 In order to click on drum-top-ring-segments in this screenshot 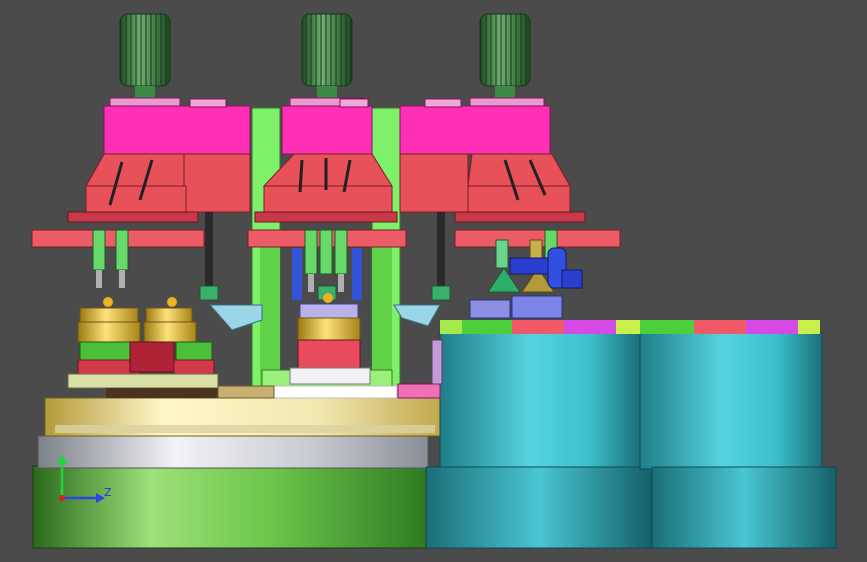, I will do `click(630, 327)`.